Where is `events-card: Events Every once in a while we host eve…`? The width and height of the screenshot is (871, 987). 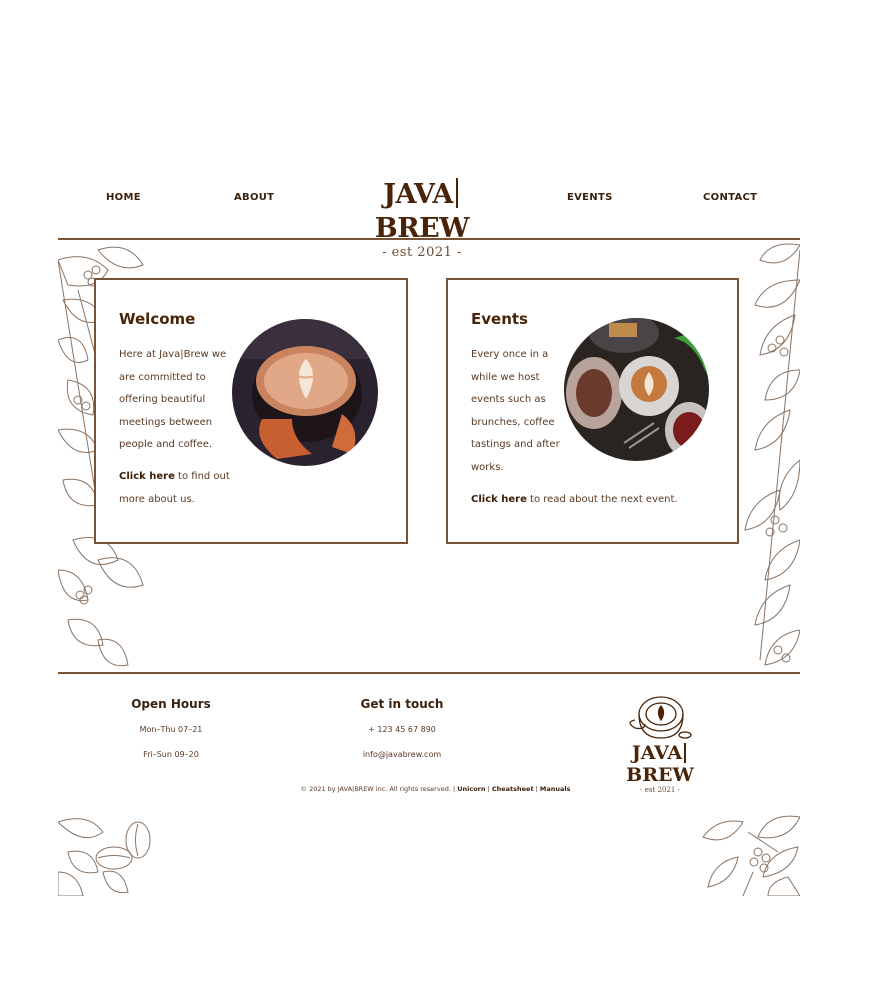
events-card: Events Every once in a while we host eve… is located at coordinates (592, 411).